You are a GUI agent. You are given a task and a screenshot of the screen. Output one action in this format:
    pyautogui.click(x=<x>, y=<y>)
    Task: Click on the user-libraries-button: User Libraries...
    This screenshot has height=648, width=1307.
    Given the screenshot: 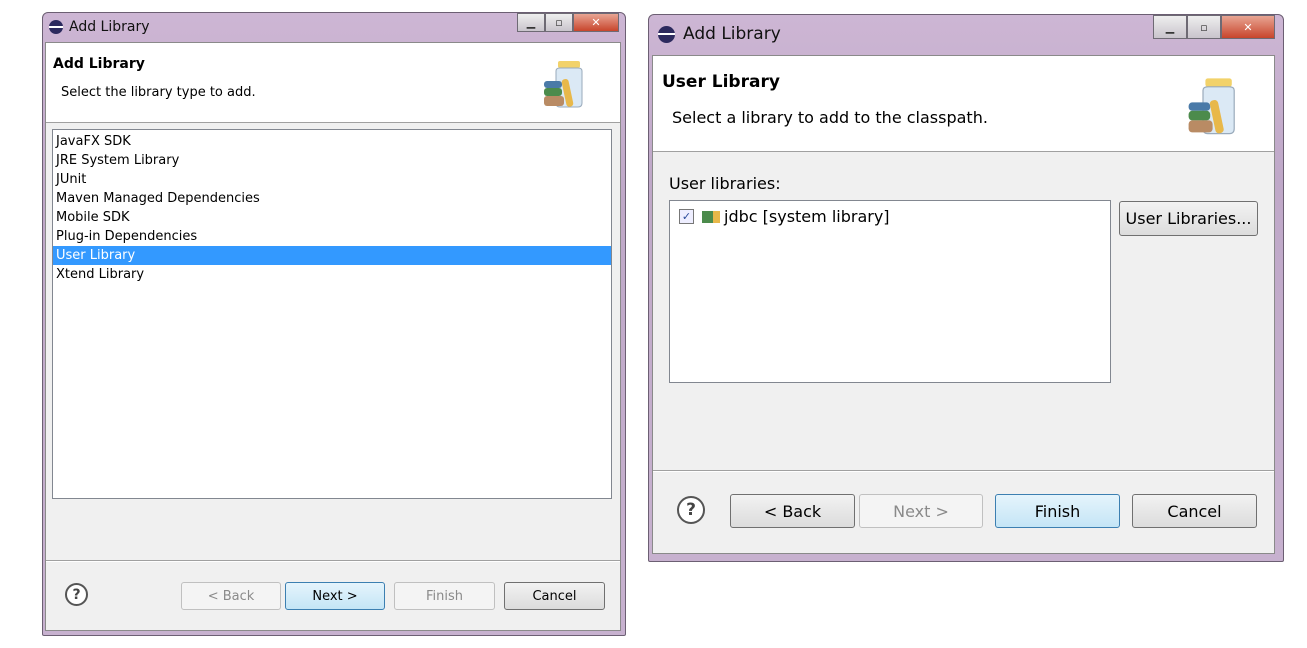 What is the action you would take?
    pyautogui.click(x=1188, y=218)
    